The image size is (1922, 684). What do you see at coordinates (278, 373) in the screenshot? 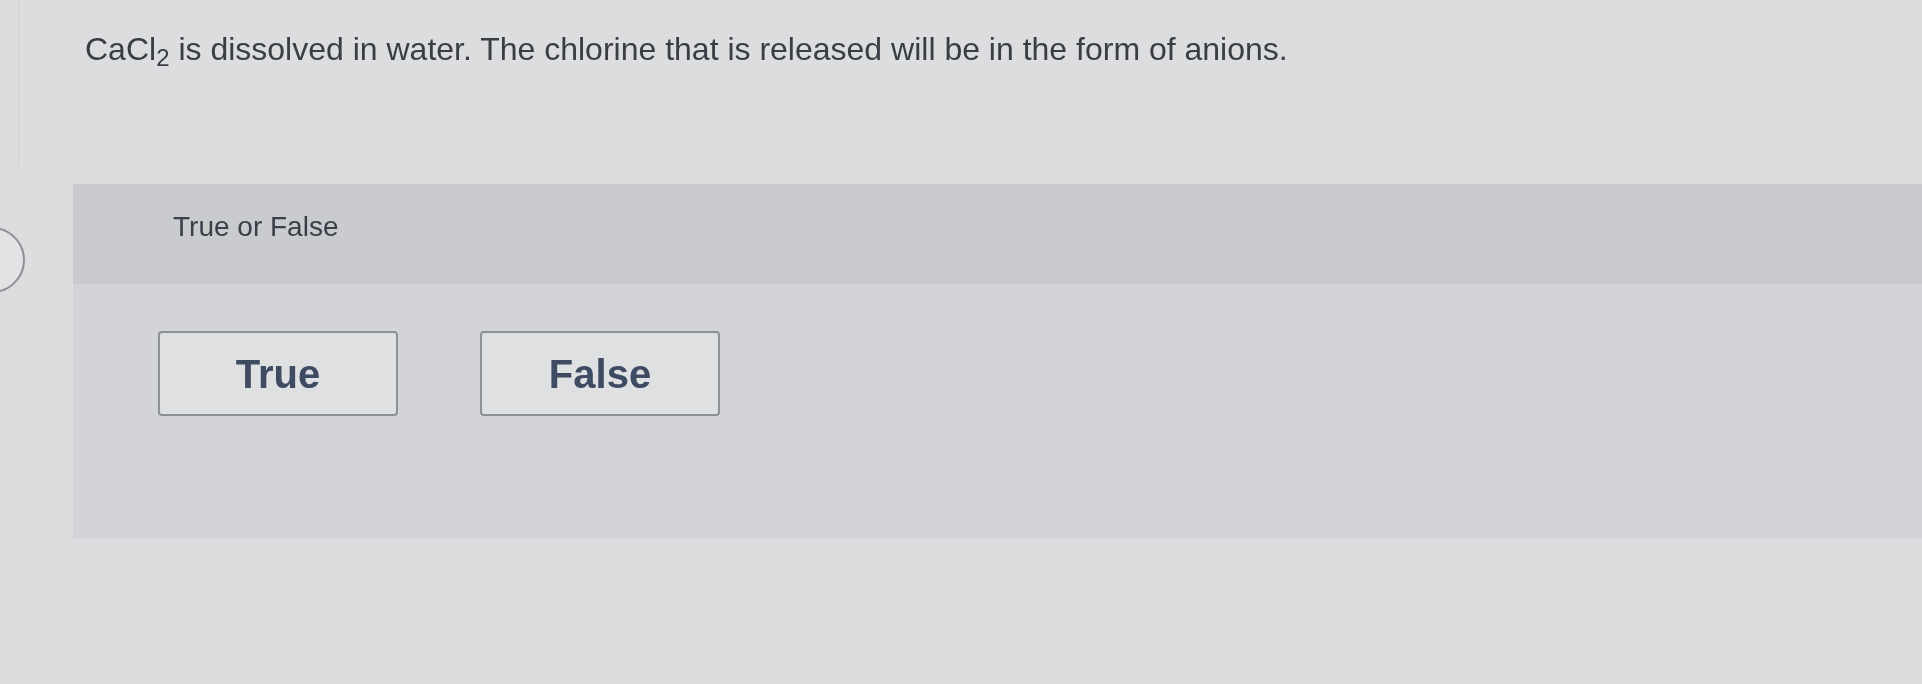
I see `answer-button: True` at bounding box center [278, 373].